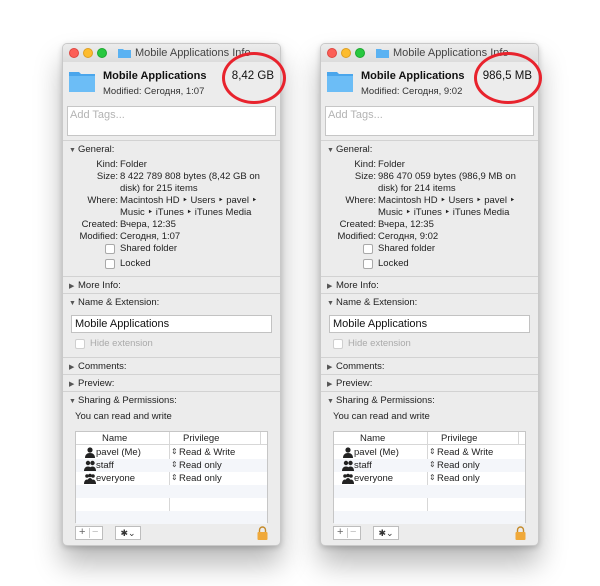  What do you see at coordinates (429, 147) in the screenshot?
I see `section-general: ▼ General:` at bounding box center [429, 147].